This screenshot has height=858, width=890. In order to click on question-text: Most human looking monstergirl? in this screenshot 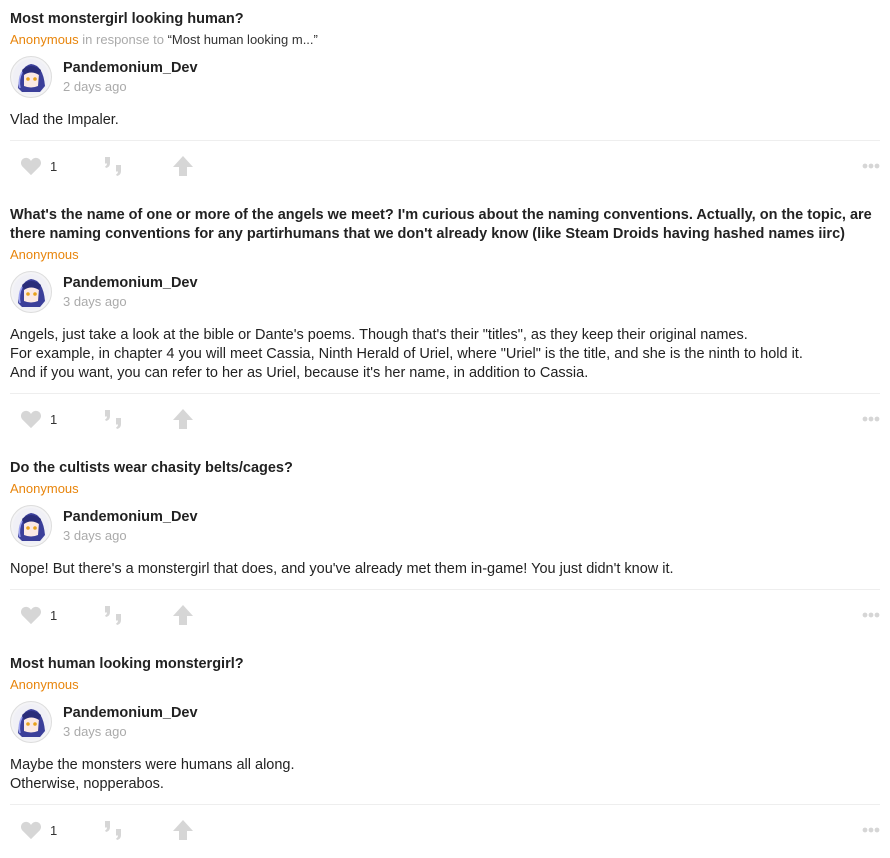, I will do `click(445, 657)`.